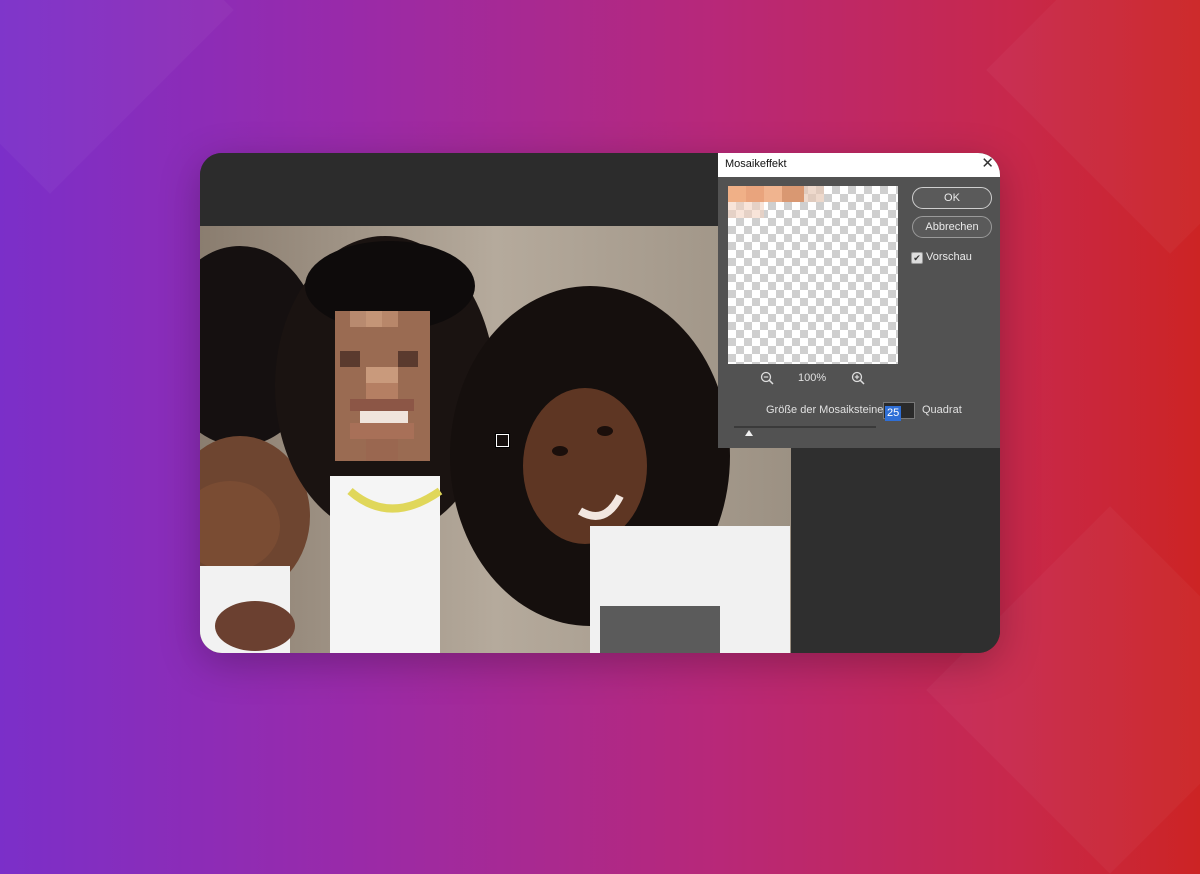  I want to click on cancel-button: Abbrechen, so click(952, 227).